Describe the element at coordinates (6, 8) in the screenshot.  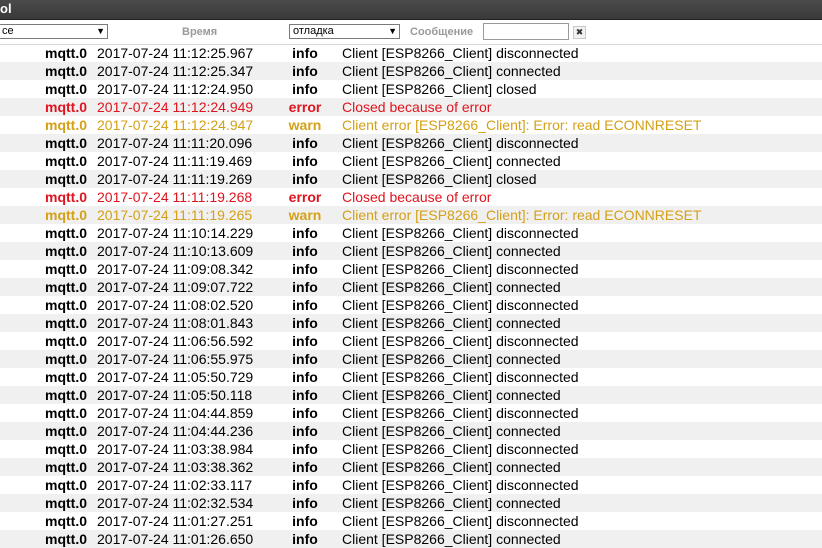
I see `window-title: ol` at that location.